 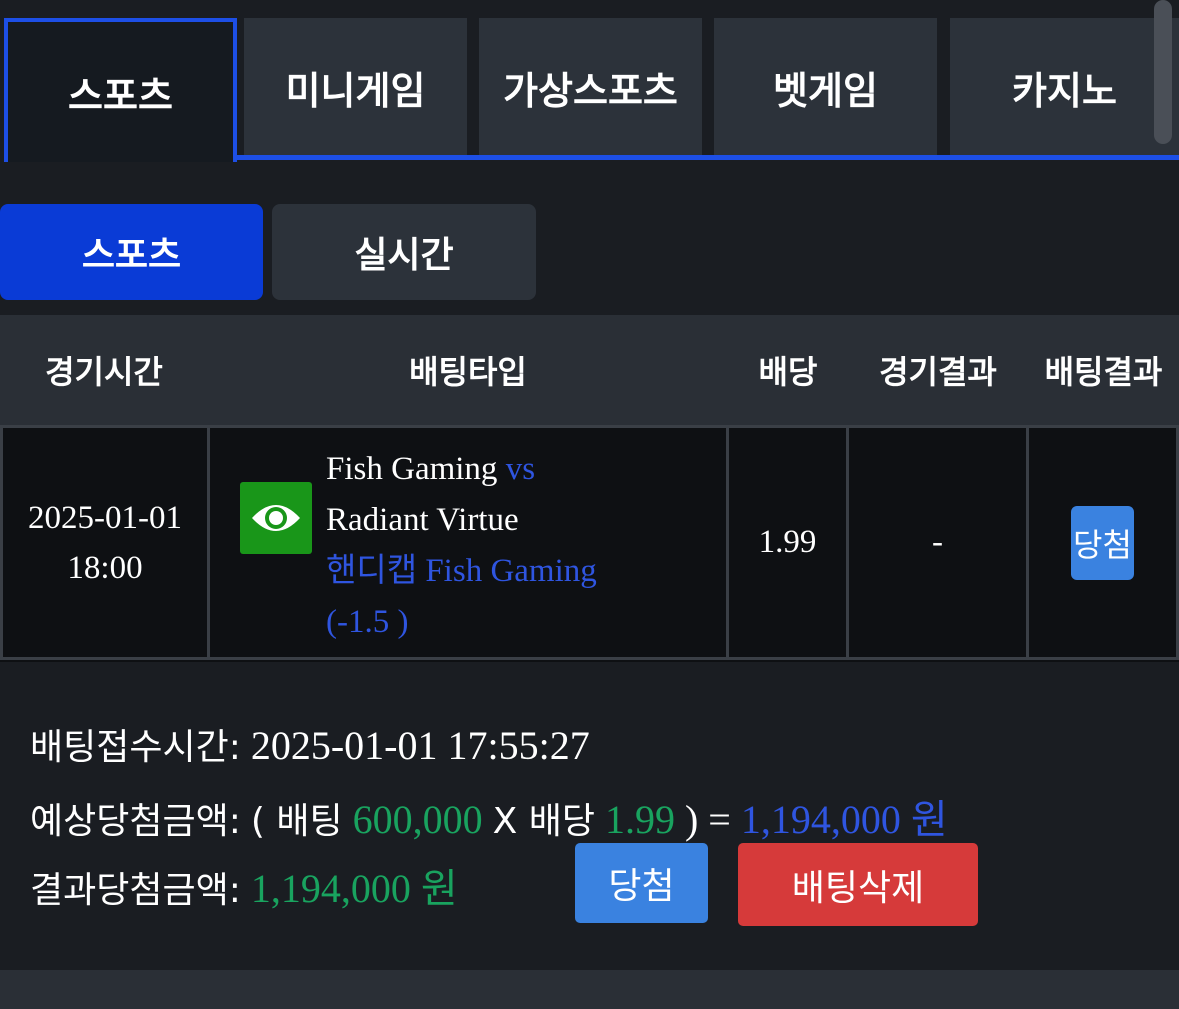 I want to click on bet-result-badge: 당첨, so click(x=1102, y=542).